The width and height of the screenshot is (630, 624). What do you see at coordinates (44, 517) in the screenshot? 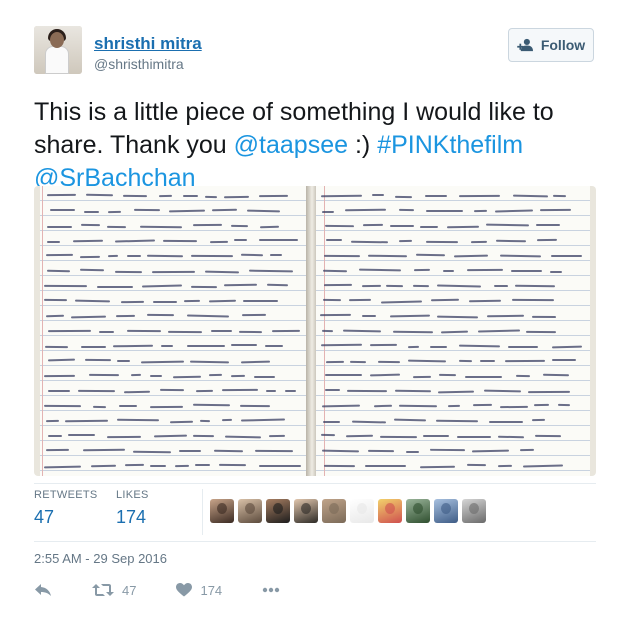
I see `retweets-count: 47` at bounding box center [44, 517].